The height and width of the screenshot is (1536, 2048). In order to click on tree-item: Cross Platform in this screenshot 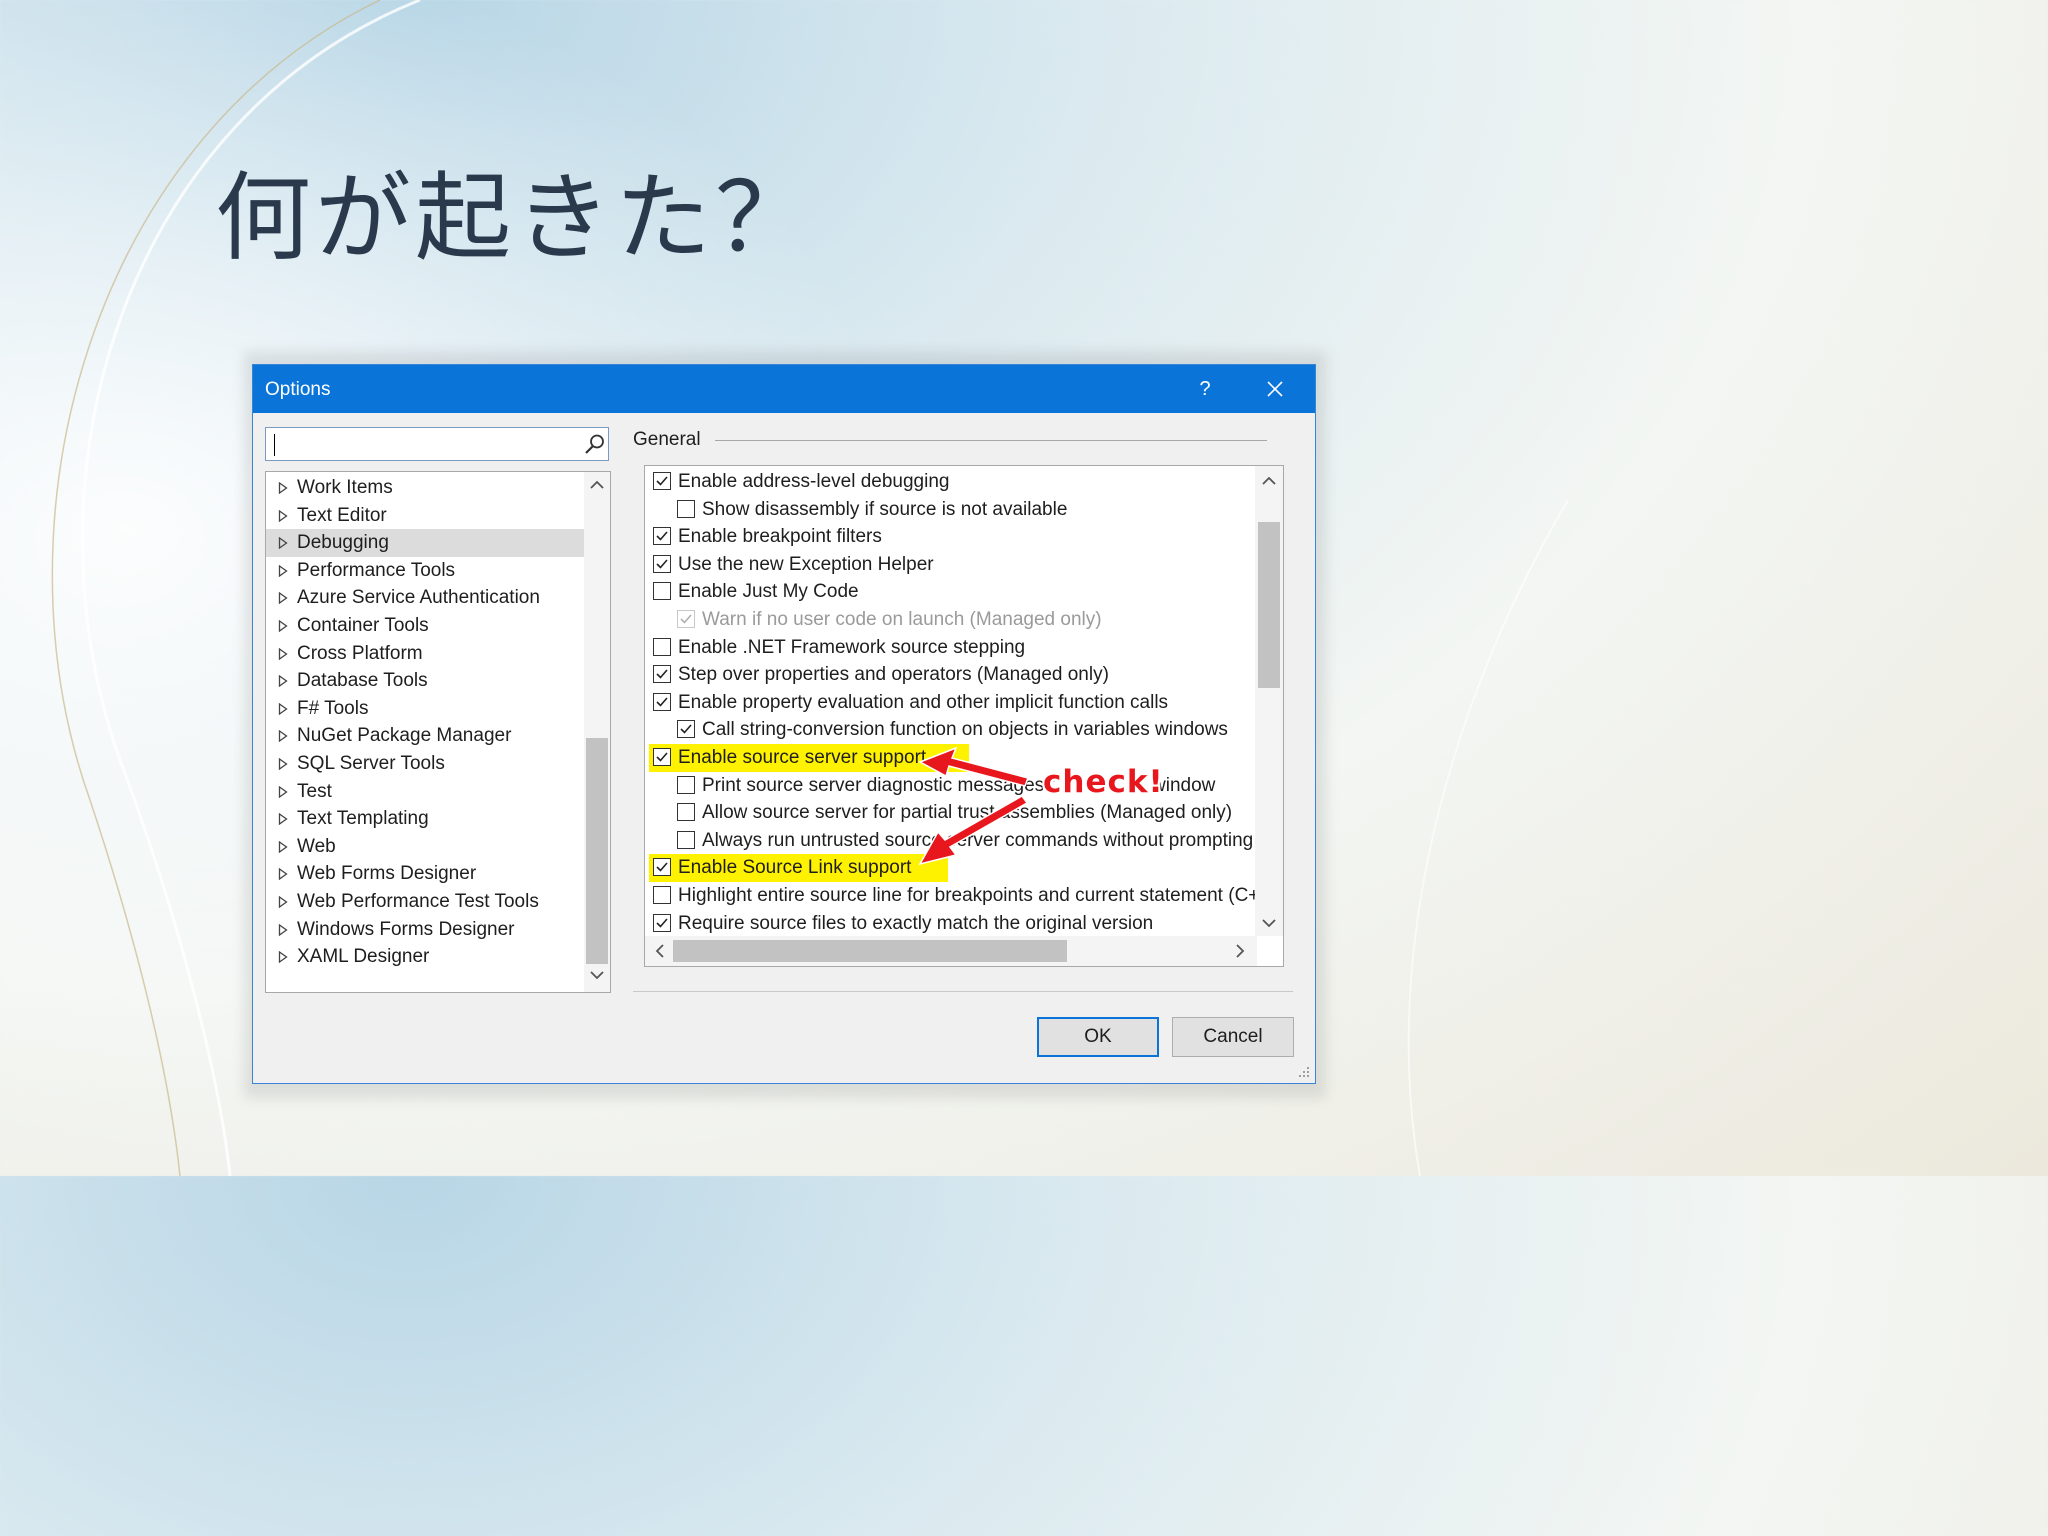, I will do `click(425, 654)`.